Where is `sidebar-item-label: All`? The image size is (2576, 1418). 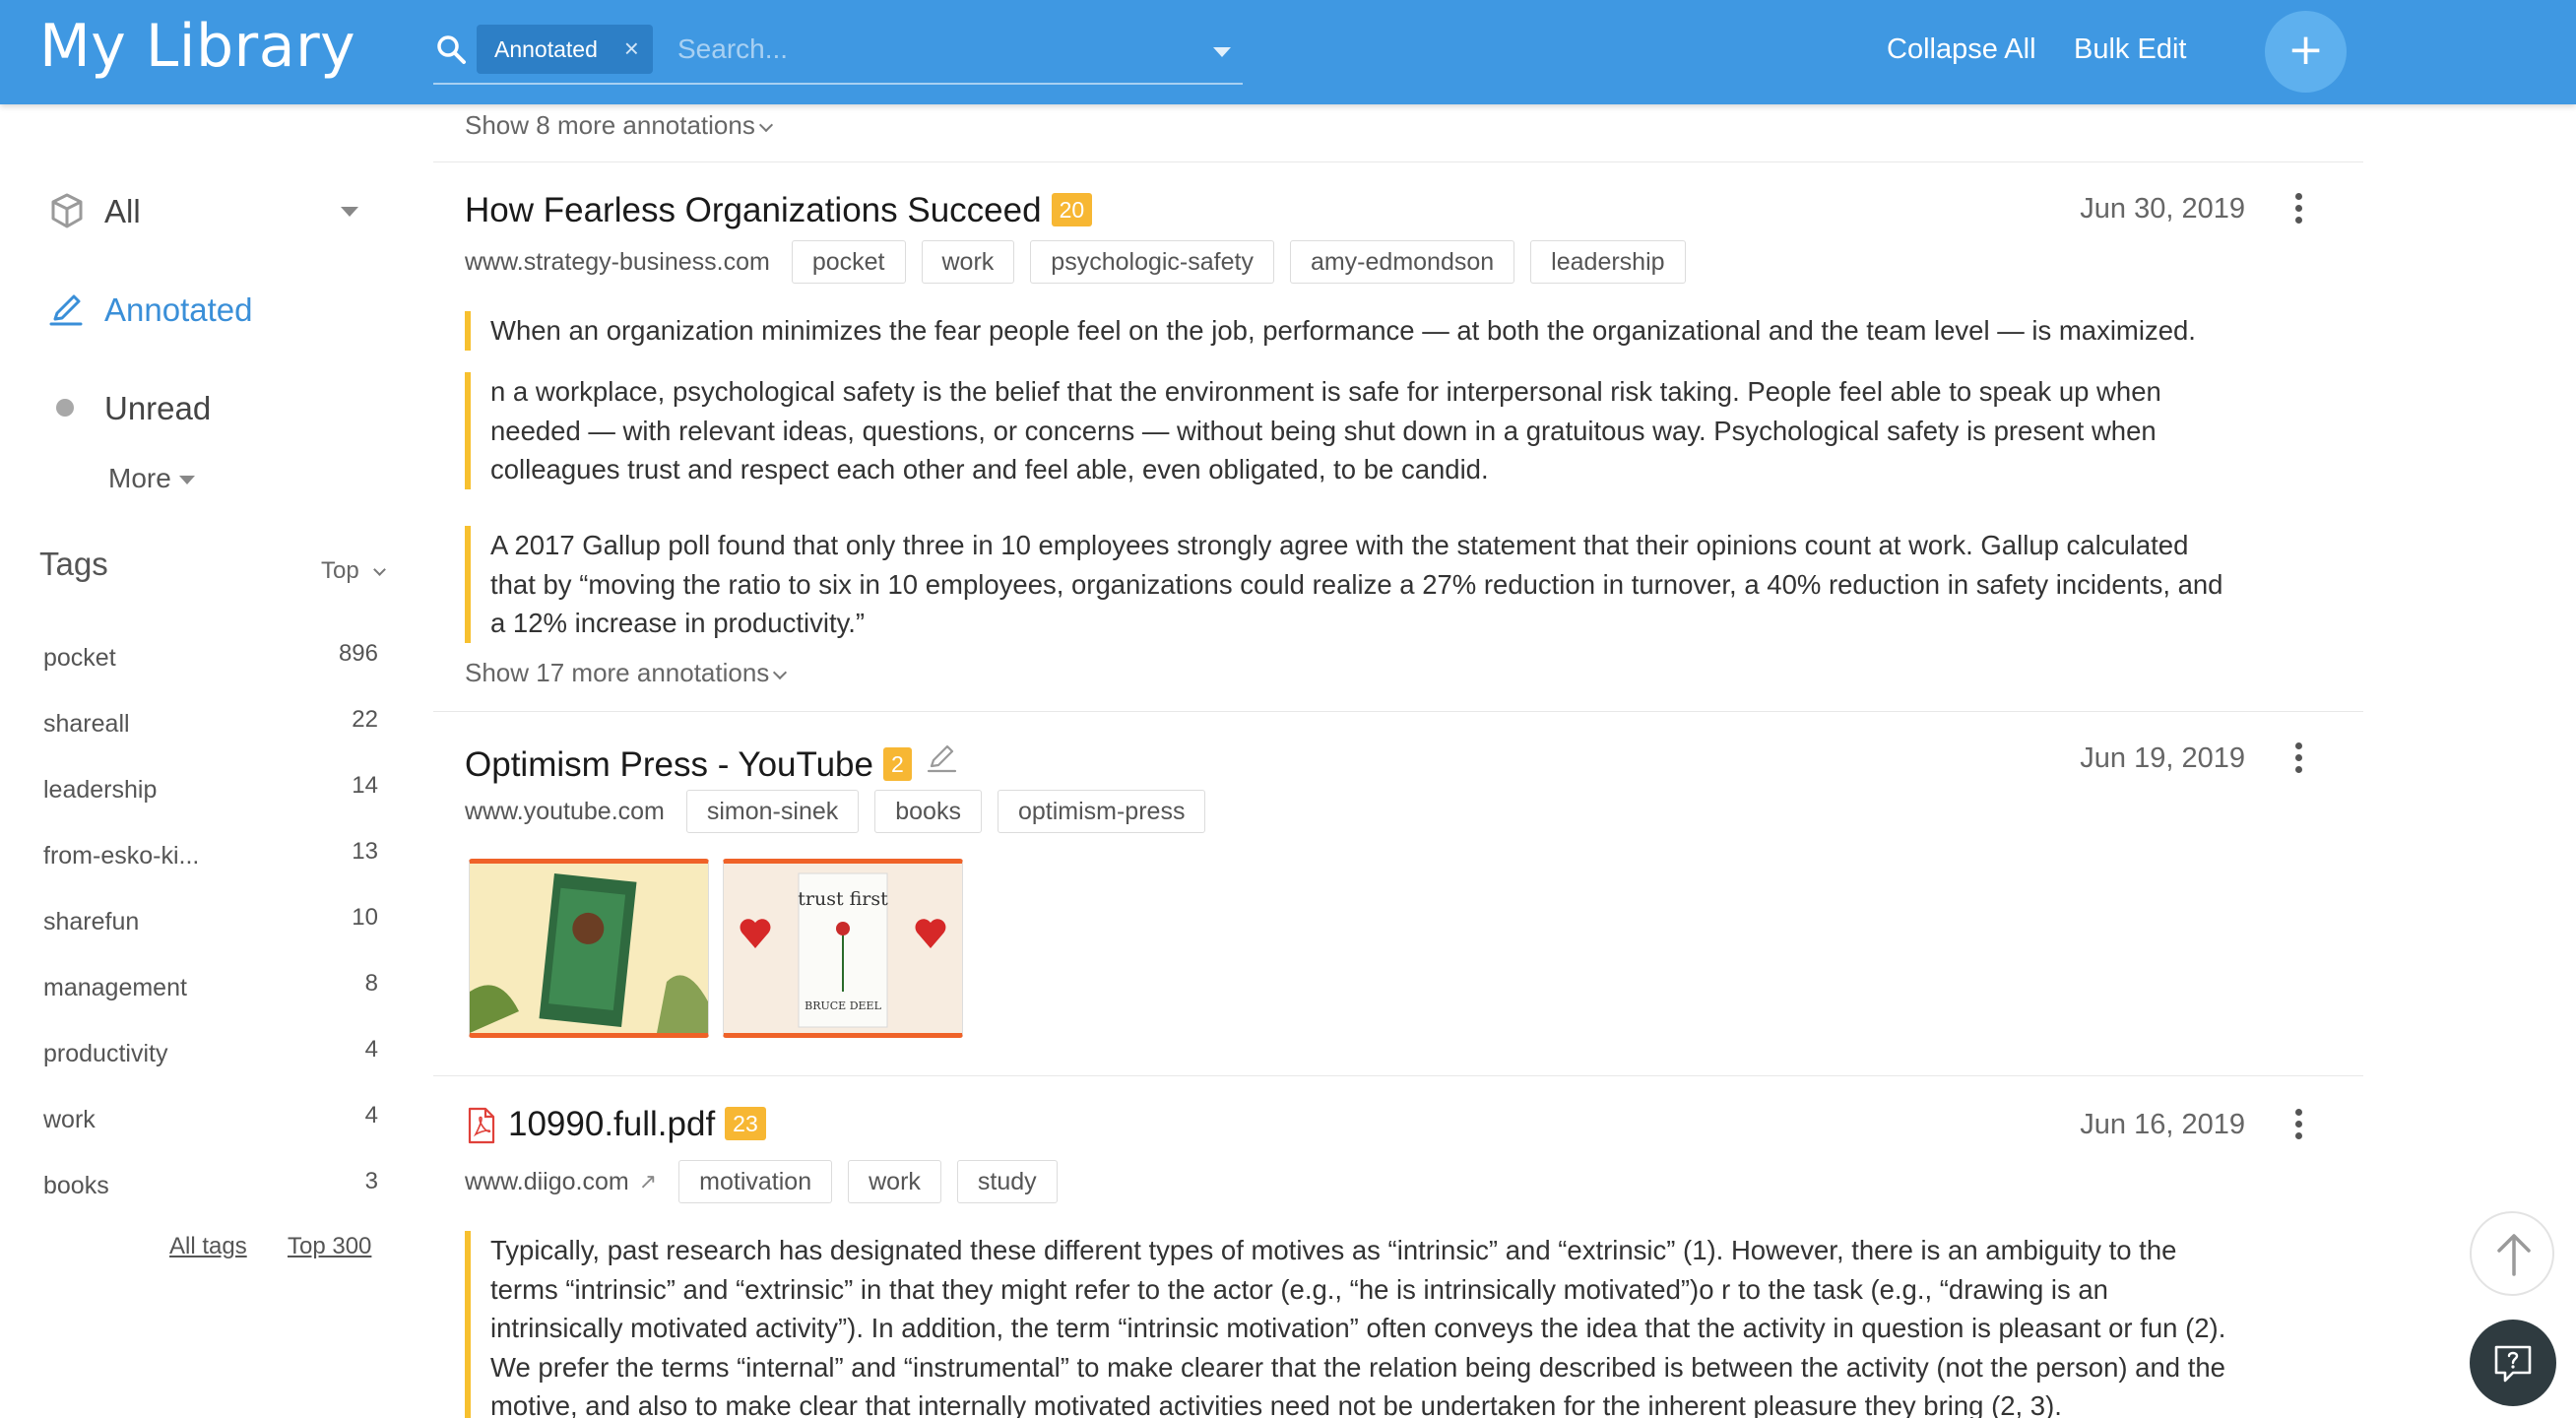
sidebar-item-label: All is located at coordinates (122, 211).